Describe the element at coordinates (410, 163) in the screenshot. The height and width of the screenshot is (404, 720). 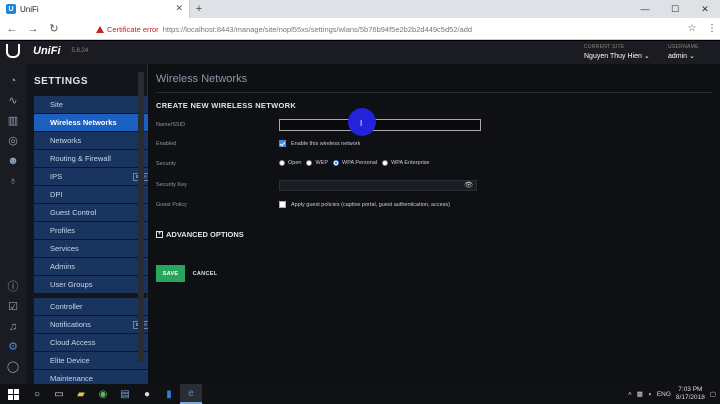
I see `security-option-label: WPA Enterprise` at that location.